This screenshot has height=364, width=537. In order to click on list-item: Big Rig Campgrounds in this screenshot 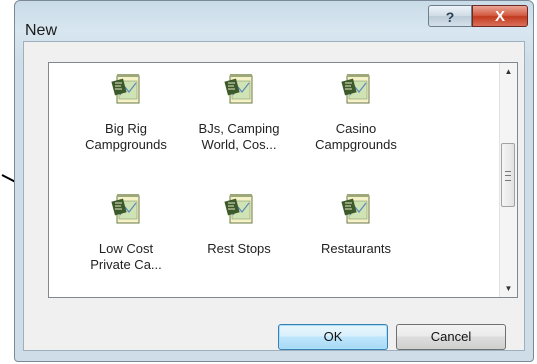, I will do `click(126, 113)`.